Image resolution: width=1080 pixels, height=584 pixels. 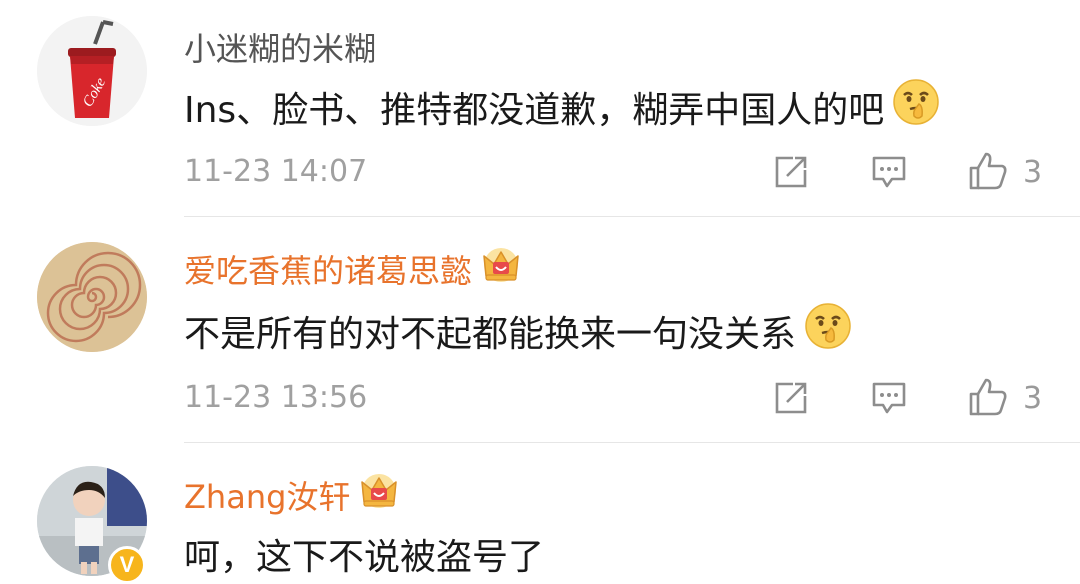 I want to click on username: 爱吃香蕉的诸葛思懿, so click(x=353, y=269).